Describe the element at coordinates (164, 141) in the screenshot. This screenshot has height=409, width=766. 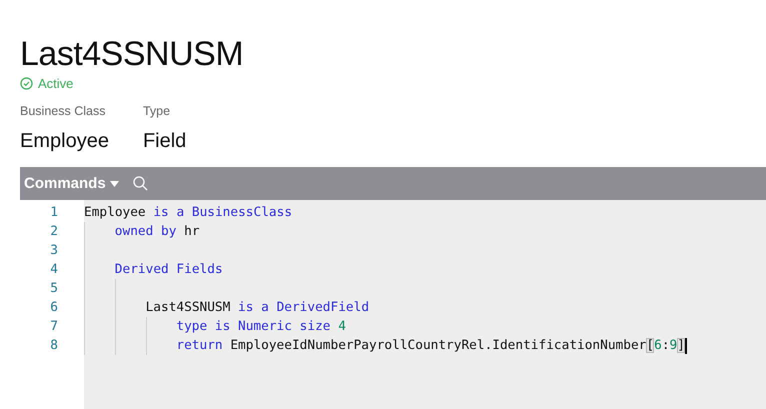
I see `property-value: Field` at that location.